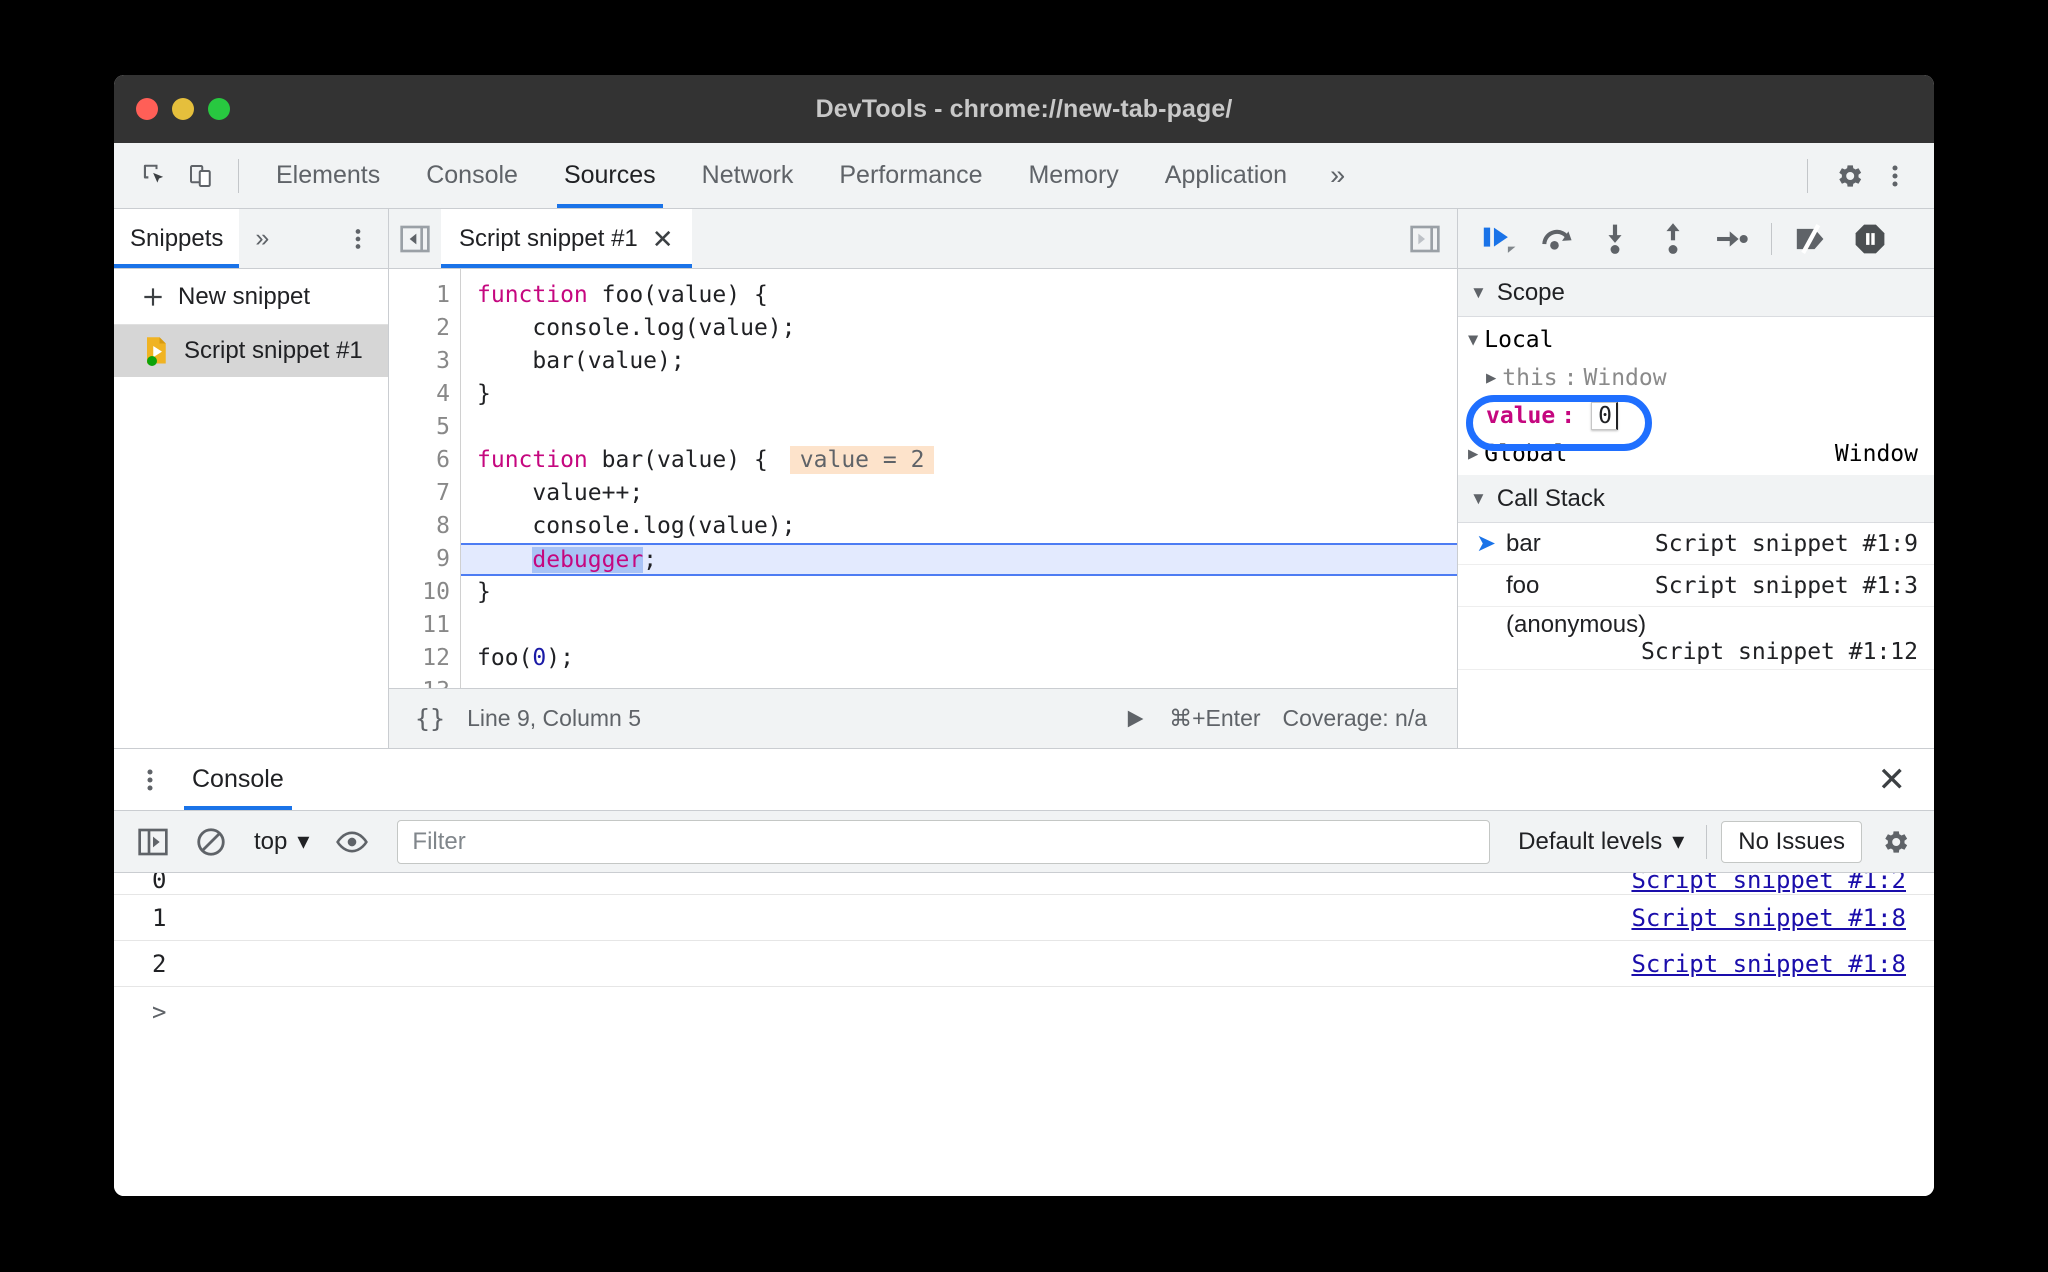 Image resolution: width=2048 pixels, height=1272 pixels. What do you see at coordinates (211, 842) in the screenshot?
I see `clear-console-icon` at bounding box center [211, 842].